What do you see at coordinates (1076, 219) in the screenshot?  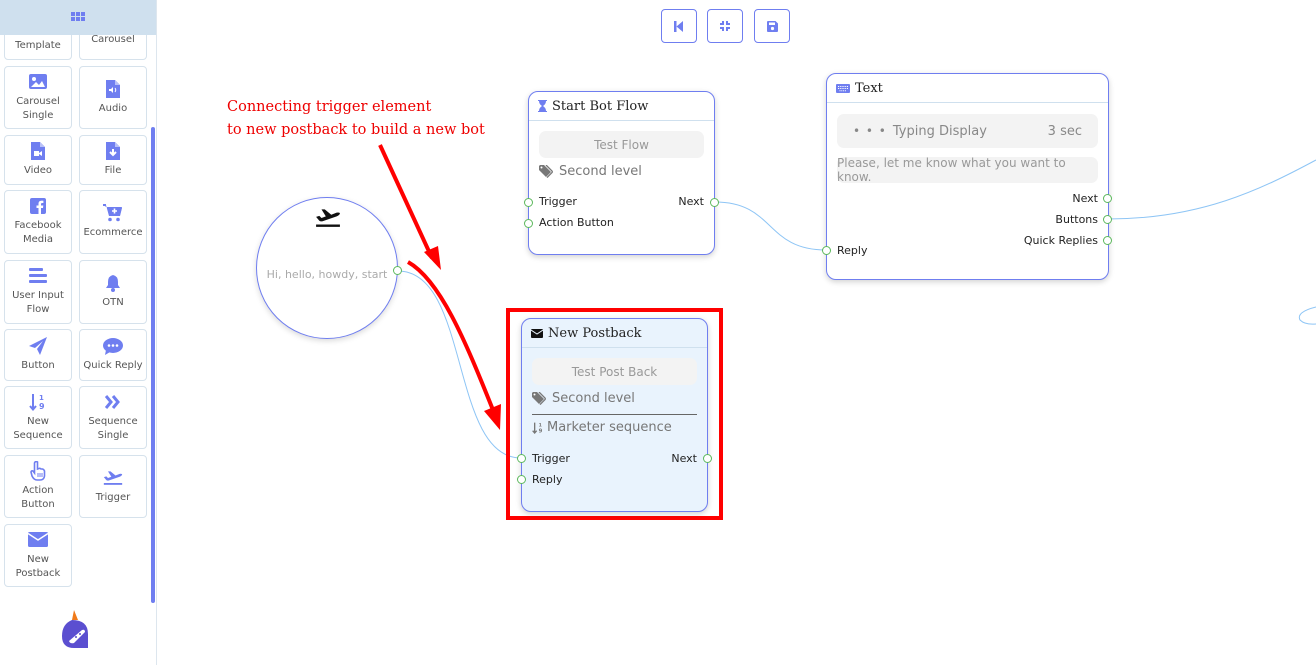 I see `output-buttons-label: Buttons` at bounding box center [1076, 219].